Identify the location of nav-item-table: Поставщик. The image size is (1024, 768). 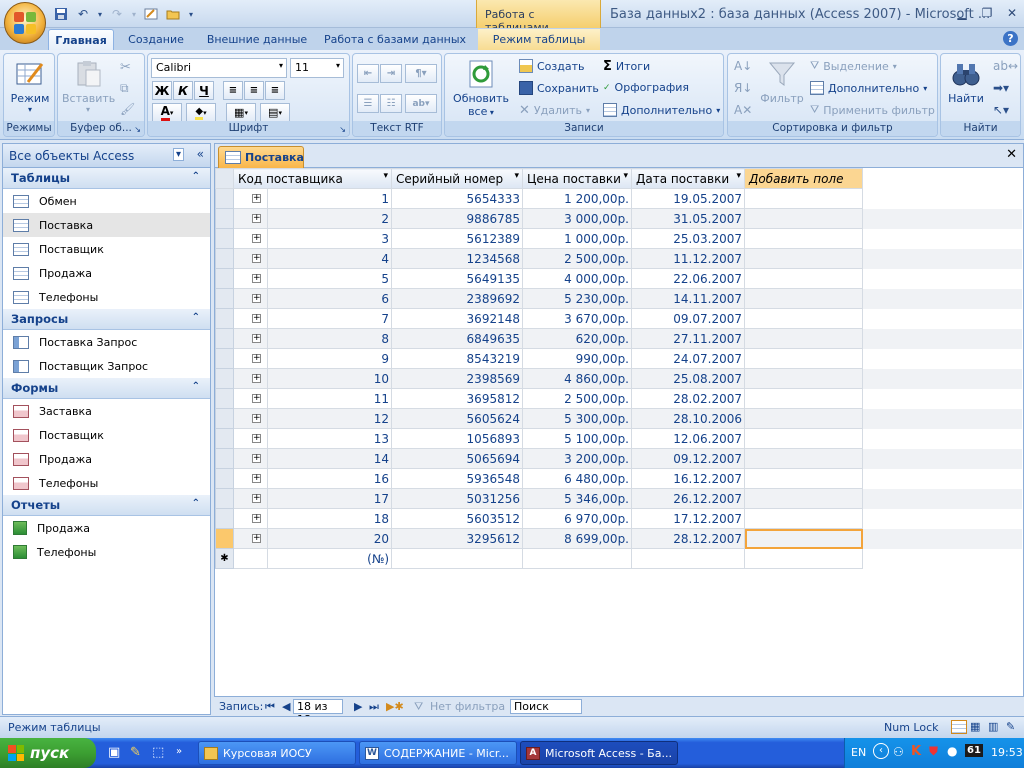
(106, 249).